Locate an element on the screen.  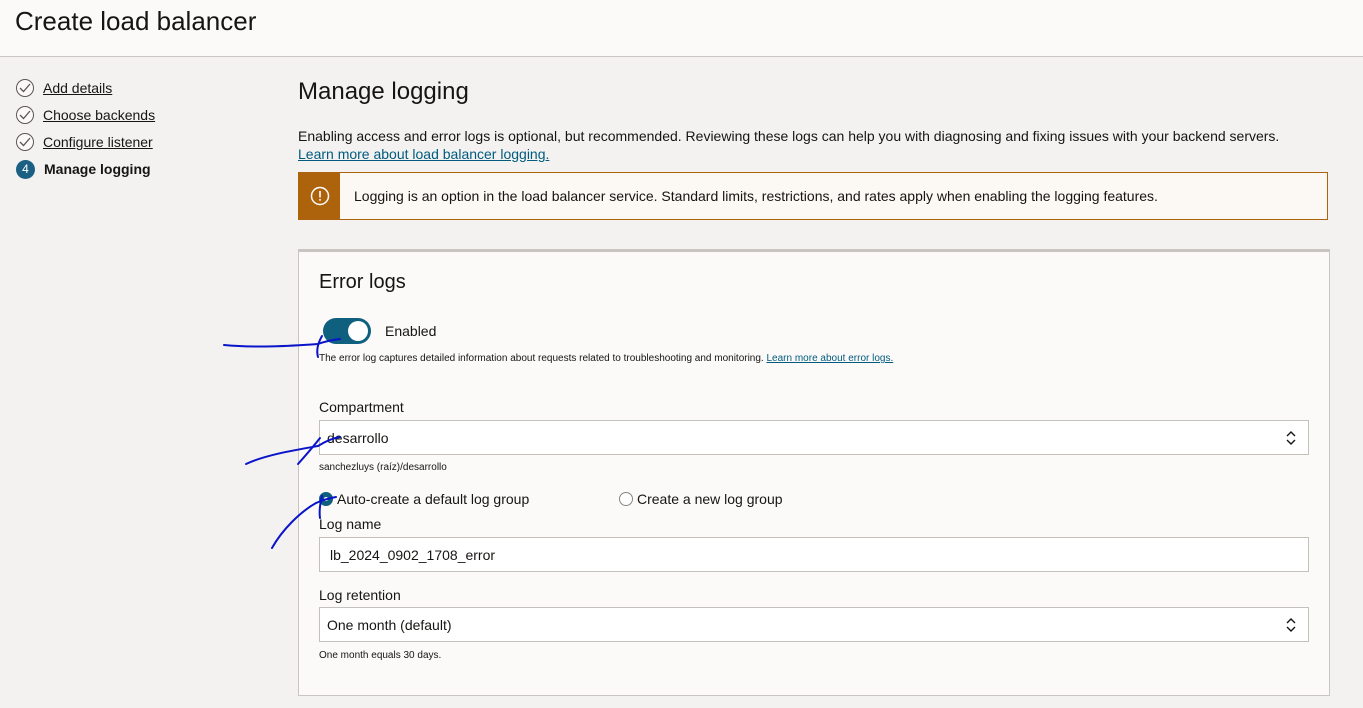
log-retention-select: One month (default) is located at coordinates (814, 624).